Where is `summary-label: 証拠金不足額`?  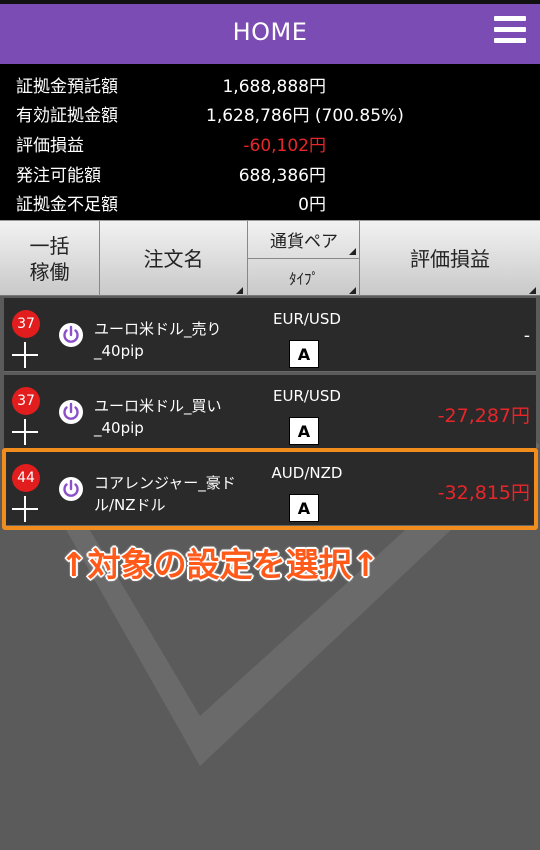 summary-label: 証拠金不足額 is located at coordinates (67, 205).